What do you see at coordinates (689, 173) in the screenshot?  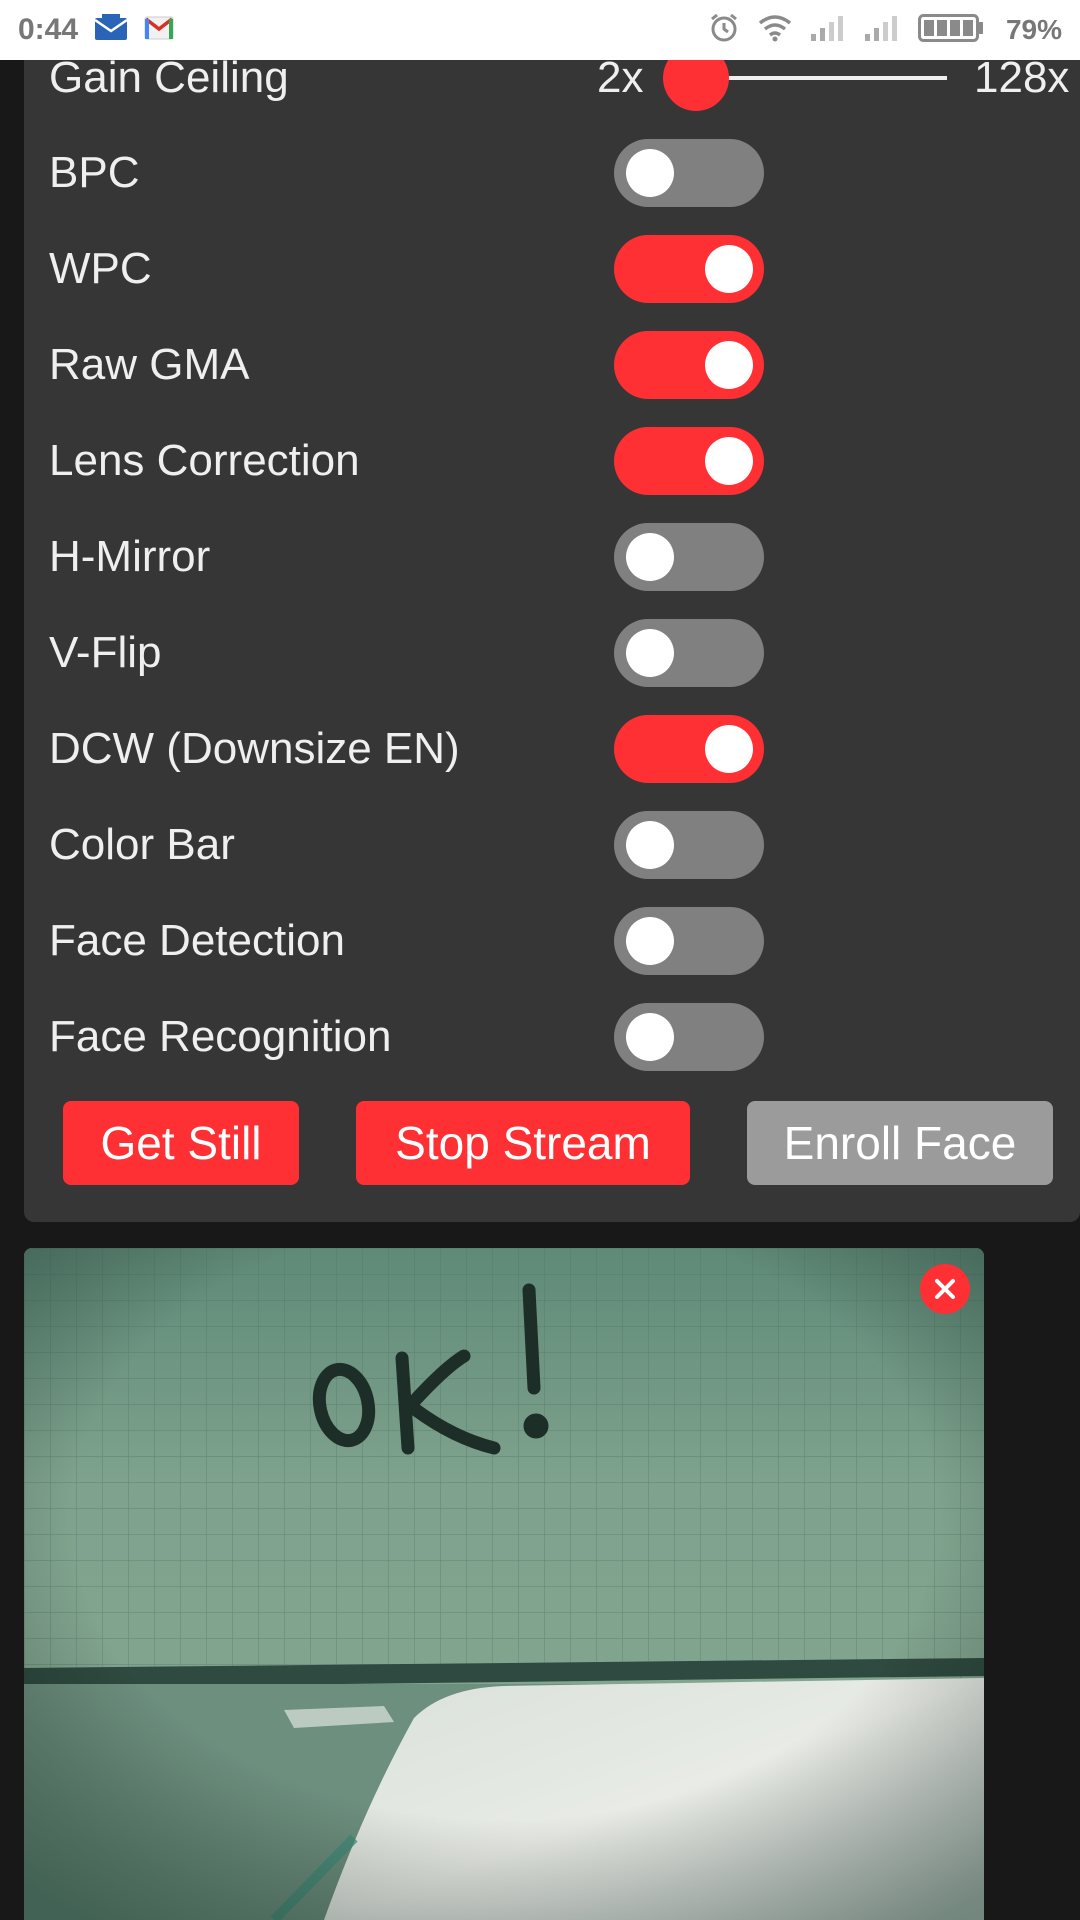 I see `bpc-toggle` at bounding box center [689, 173].